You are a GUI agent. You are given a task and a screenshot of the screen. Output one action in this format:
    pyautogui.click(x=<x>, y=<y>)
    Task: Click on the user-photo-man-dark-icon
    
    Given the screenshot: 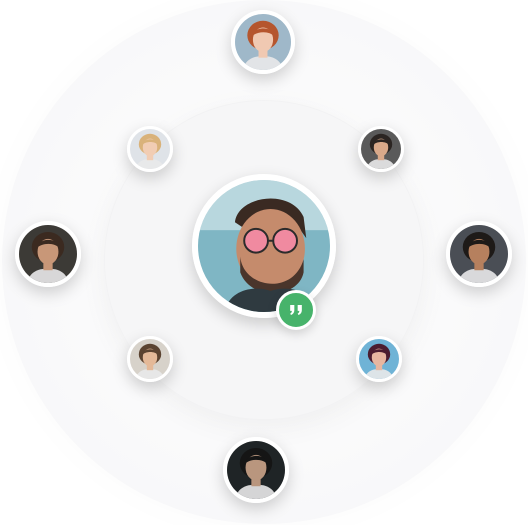 What is the action you would take?
    pyautogui.click(x=256, y=470)
    